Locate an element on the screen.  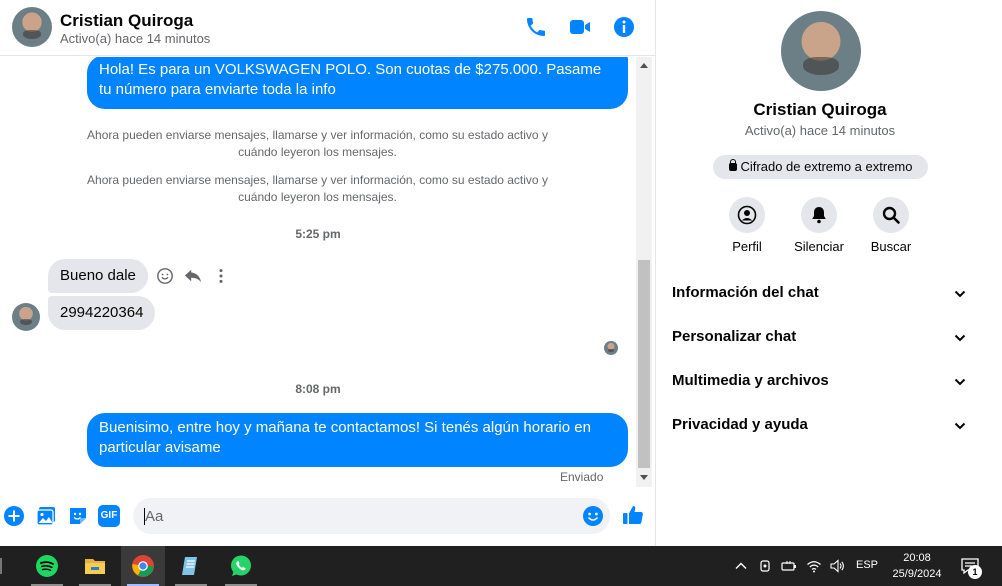
clock: 20:08 25/9/2024 is located at coordinates (917, 566).